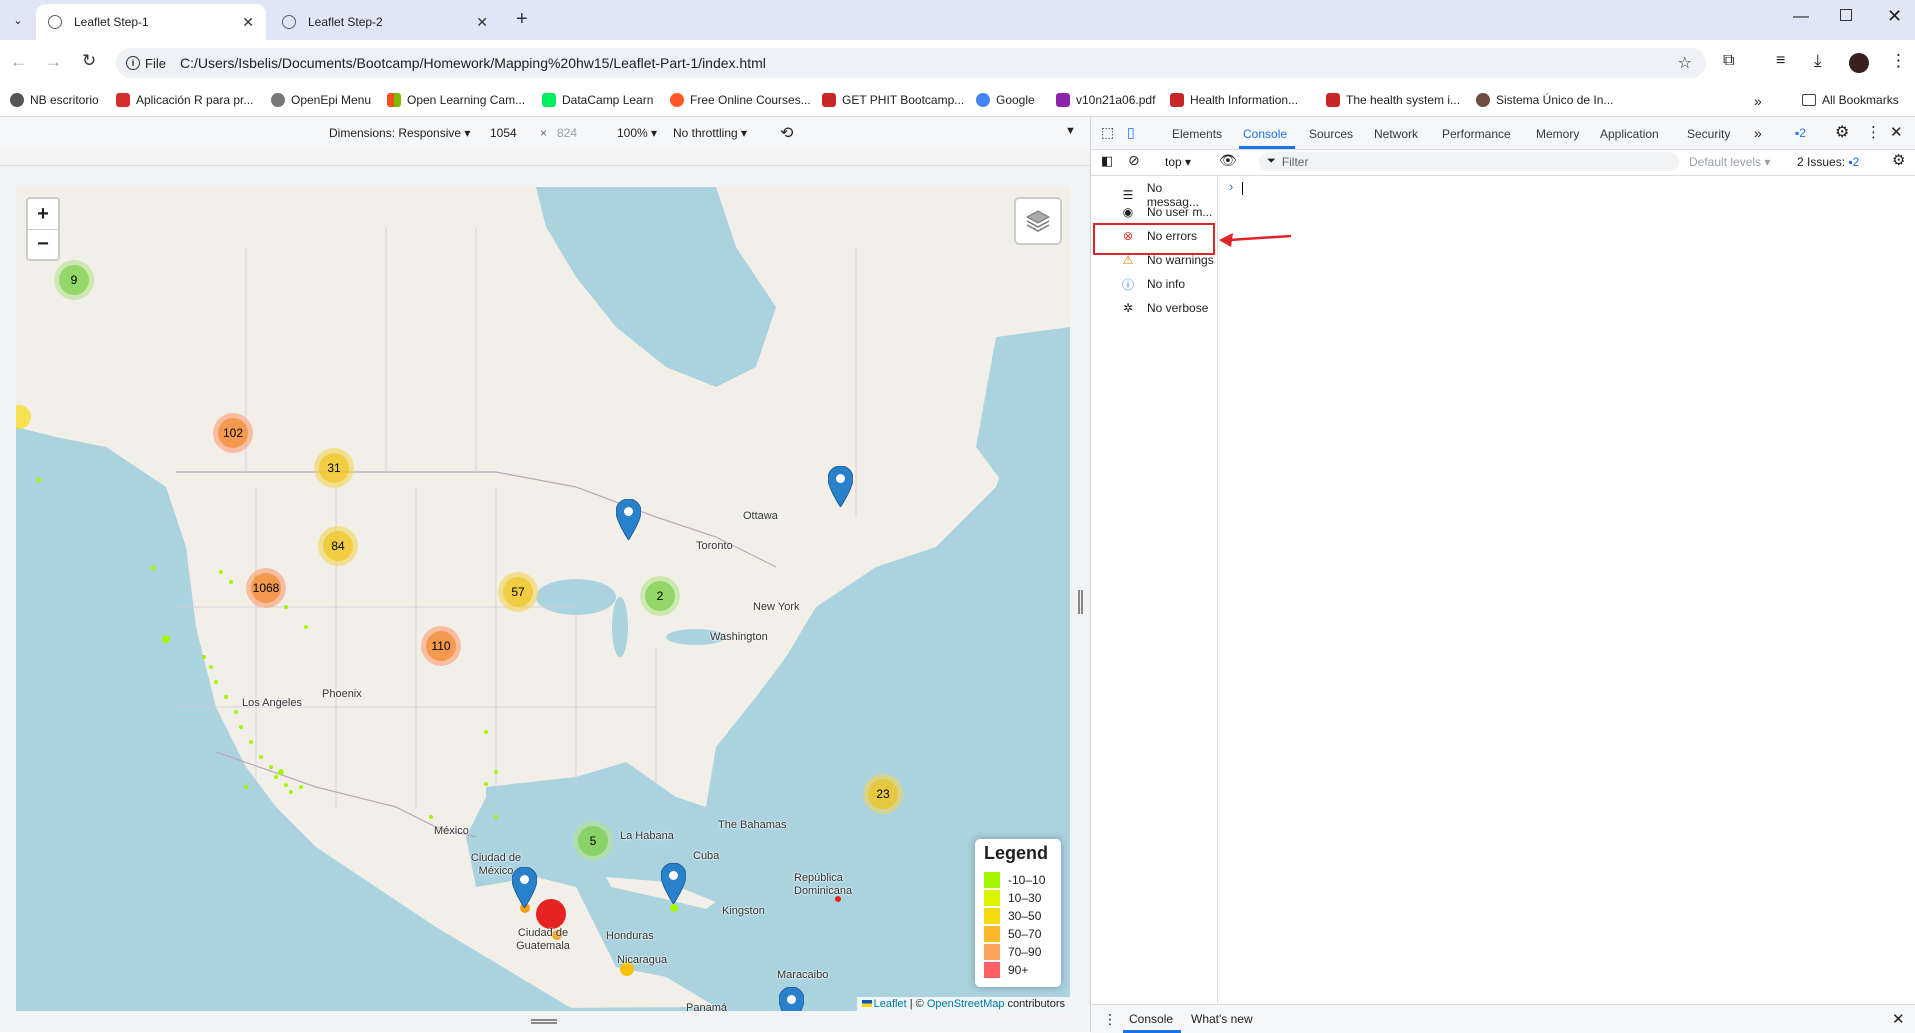 This screenshot has width=1915, height=1033. Describe the element at coordinates (593, 841) in the screenshot. I see `marker-cluster: 5` at that location.